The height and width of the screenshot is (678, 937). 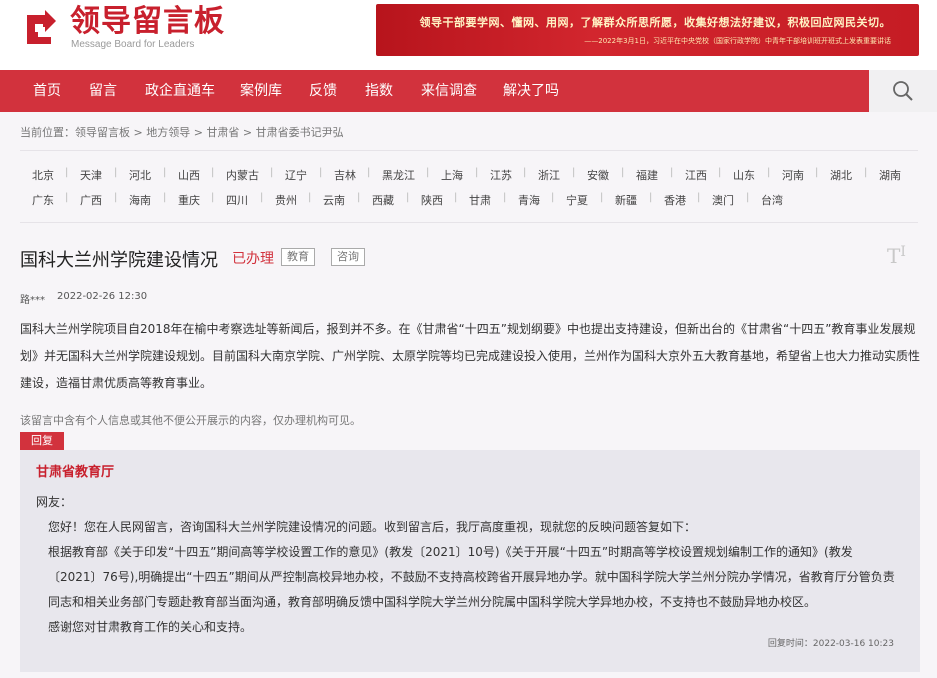 What do you see at coordinates (432, 200) in the screenshot?
I see `province-link: 陕西` at bounding box center [432, 200].